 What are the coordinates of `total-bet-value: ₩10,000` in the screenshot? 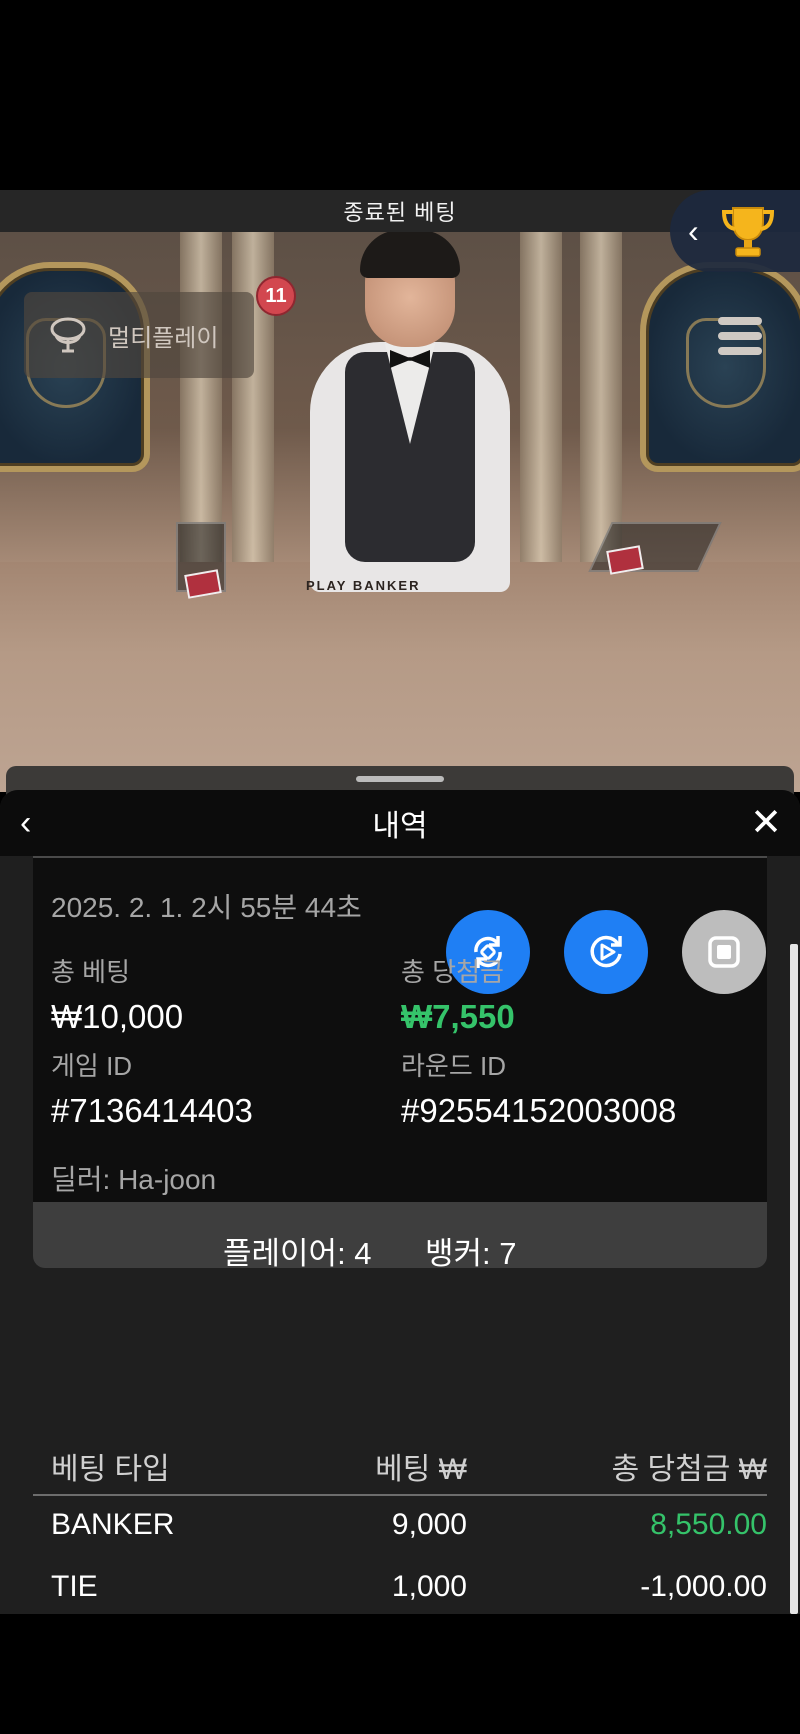 It's located at (117, 1016).